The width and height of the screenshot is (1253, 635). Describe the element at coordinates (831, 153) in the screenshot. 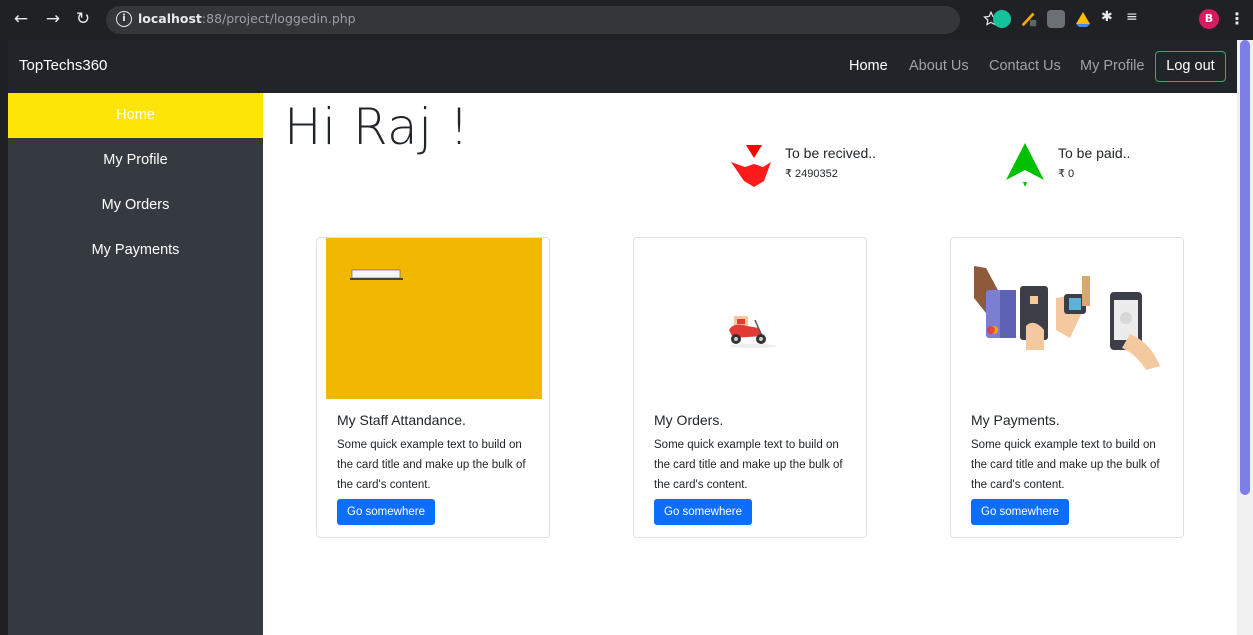

I see `to-be-received-label: To be recived..` at that location.